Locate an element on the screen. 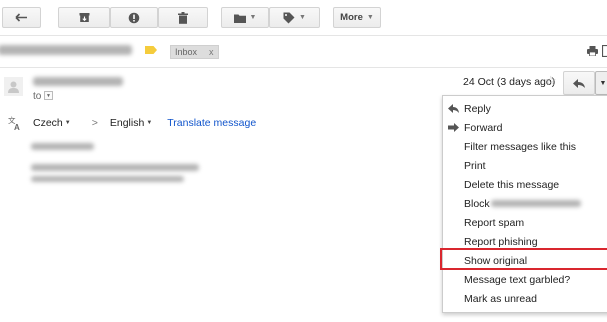 The height and width of the screenshot is (322, 607). menu-item-label: Block is located at coordinates (477, 203).